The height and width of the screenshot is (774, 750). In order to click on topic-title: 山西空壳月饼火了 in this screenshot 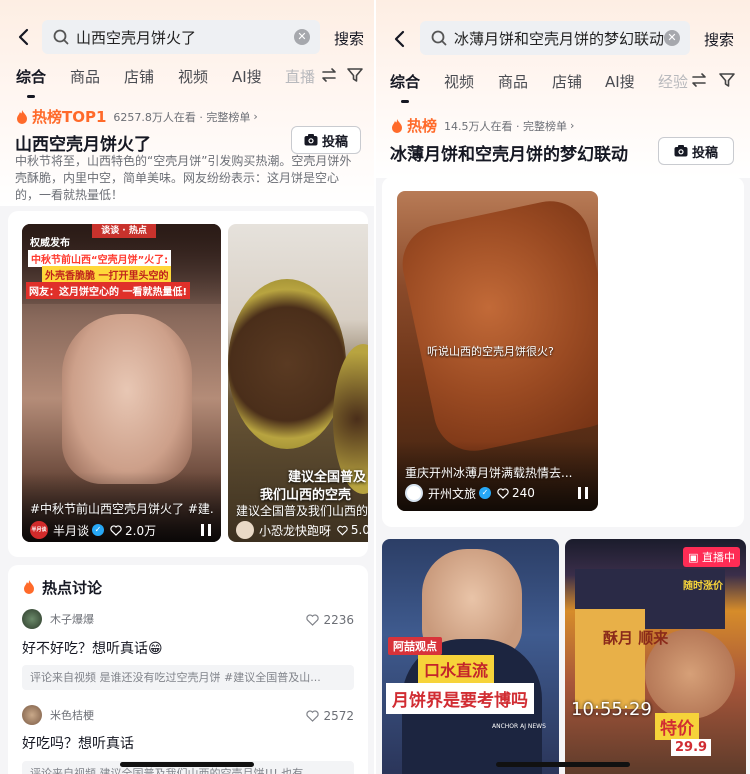, I will do `click(83, 145)`.